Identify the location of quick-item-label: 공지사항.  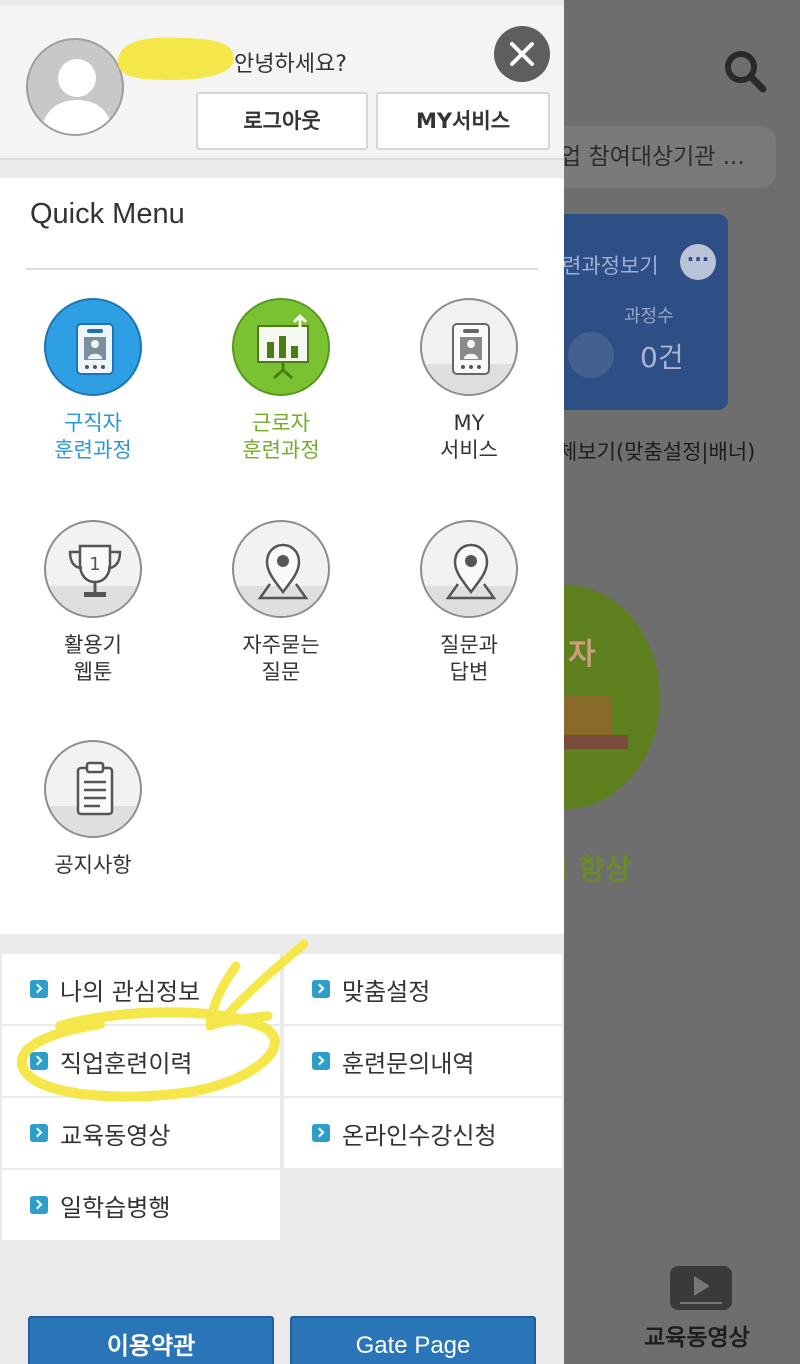
(93, 865).